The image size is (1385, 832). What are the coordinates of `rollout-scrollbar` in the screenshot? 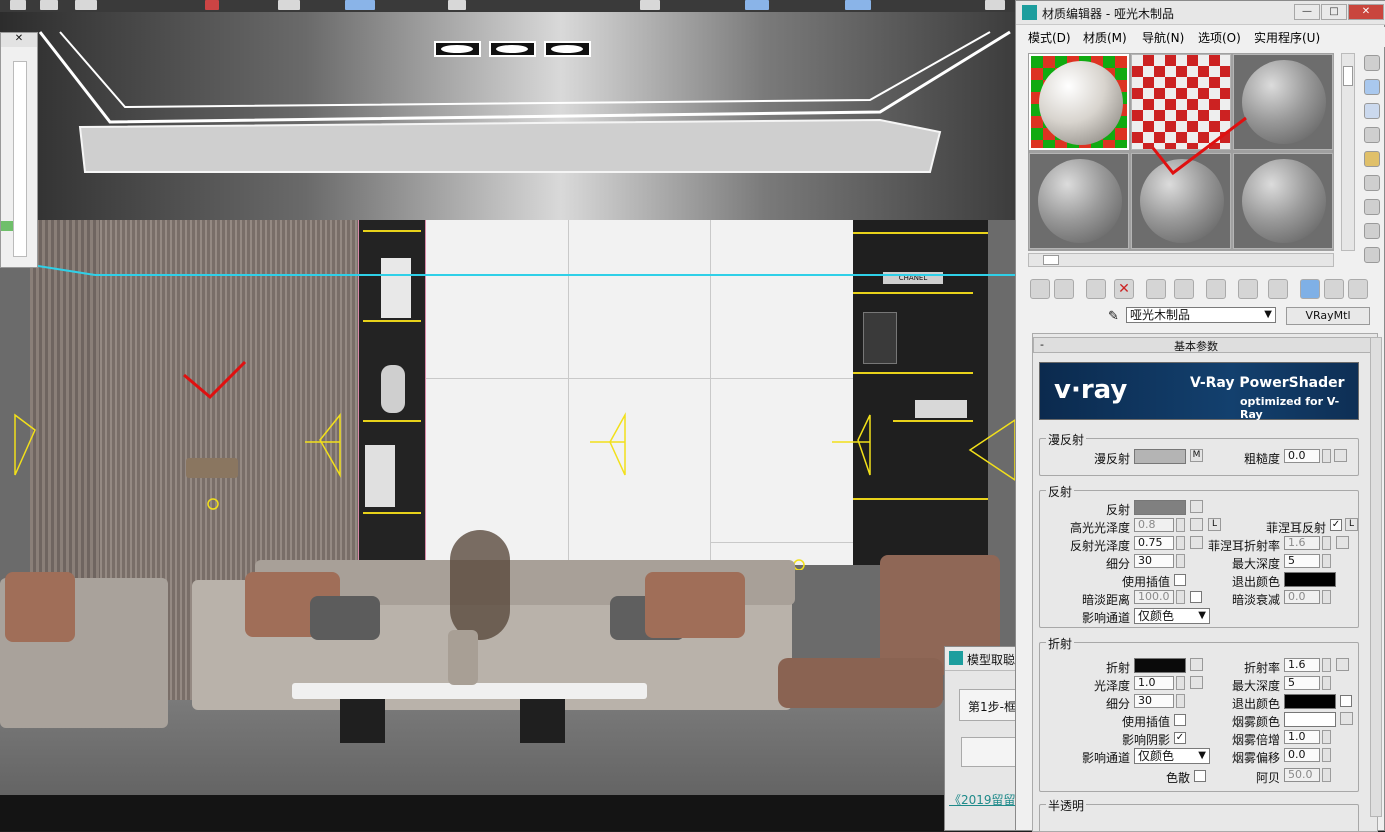 It's located at (1376, 577).